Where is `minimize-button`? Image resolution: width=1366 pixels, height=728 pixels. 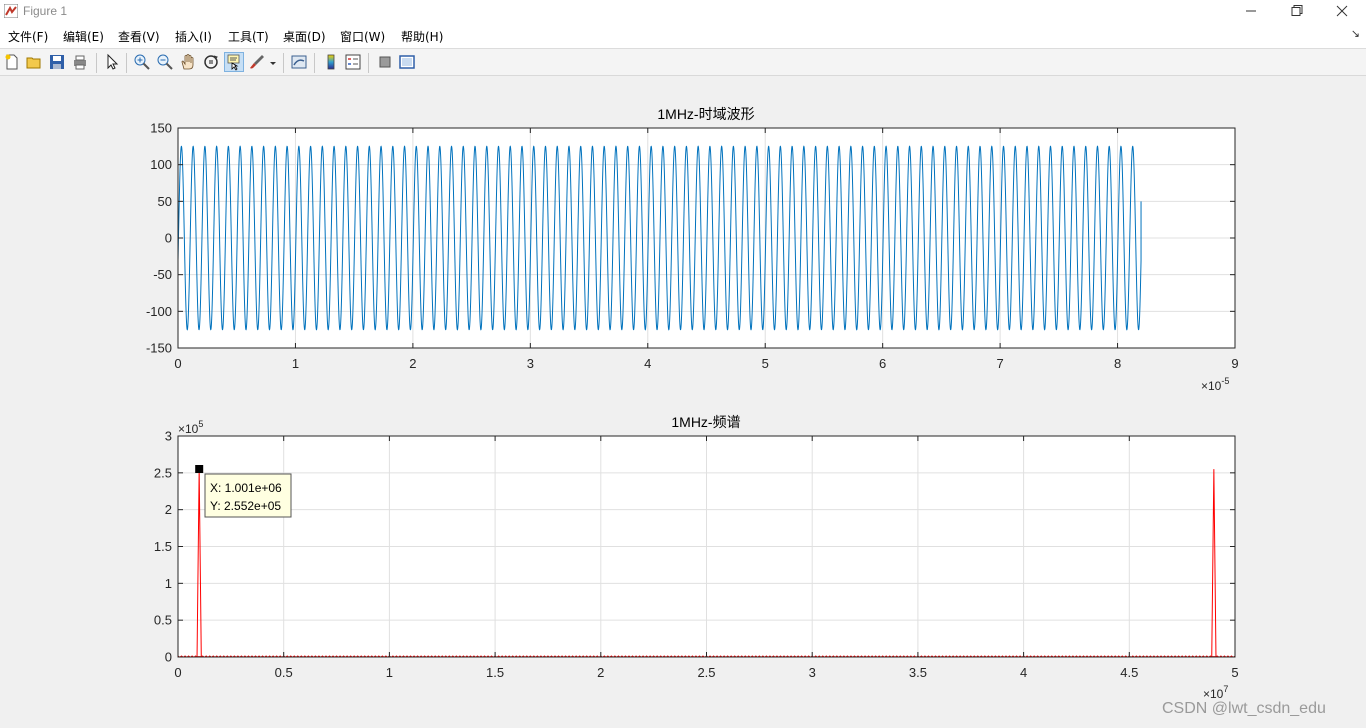 minimize-button is located at coordinates (1251, 12).